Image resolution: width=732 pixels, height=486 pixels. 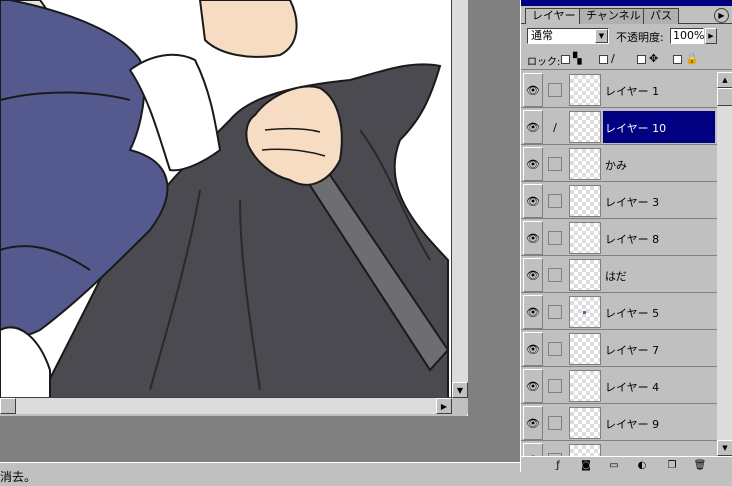 What do you see at coordinates (672, 465) in the screenshot?
I see `new-layer-icon: ❐` at bounding box center [672, 465].